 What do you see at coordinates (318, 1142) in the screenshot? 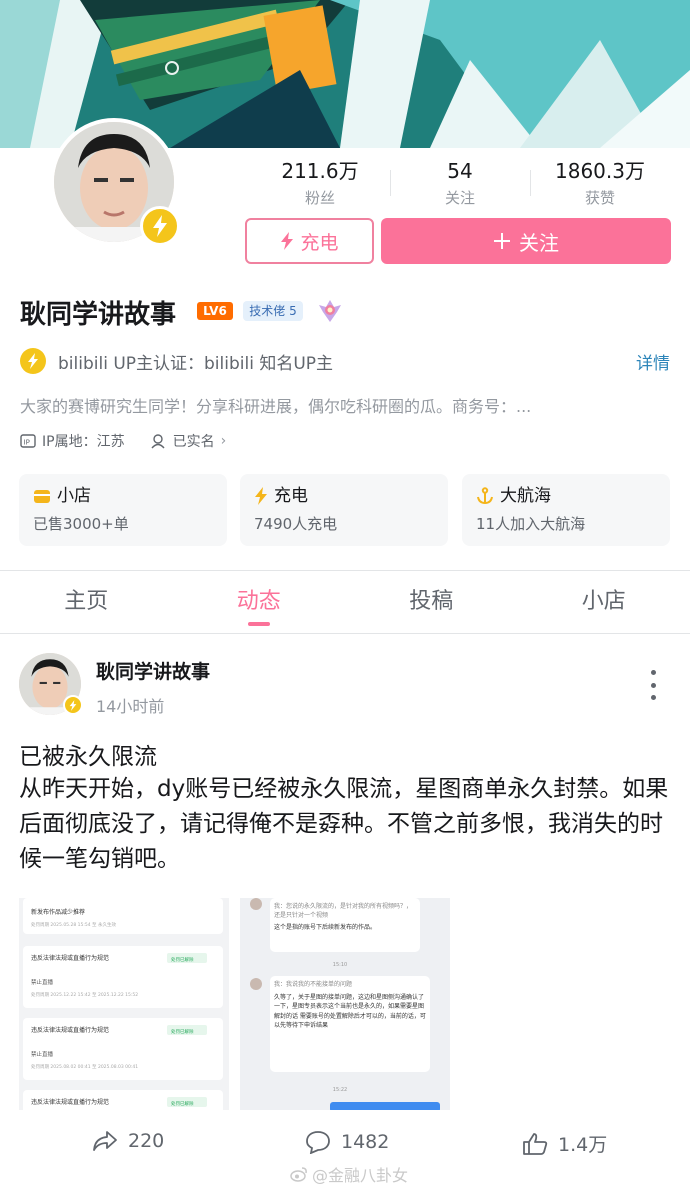
I see `comment-icon` at bounding box center [318, 1142].